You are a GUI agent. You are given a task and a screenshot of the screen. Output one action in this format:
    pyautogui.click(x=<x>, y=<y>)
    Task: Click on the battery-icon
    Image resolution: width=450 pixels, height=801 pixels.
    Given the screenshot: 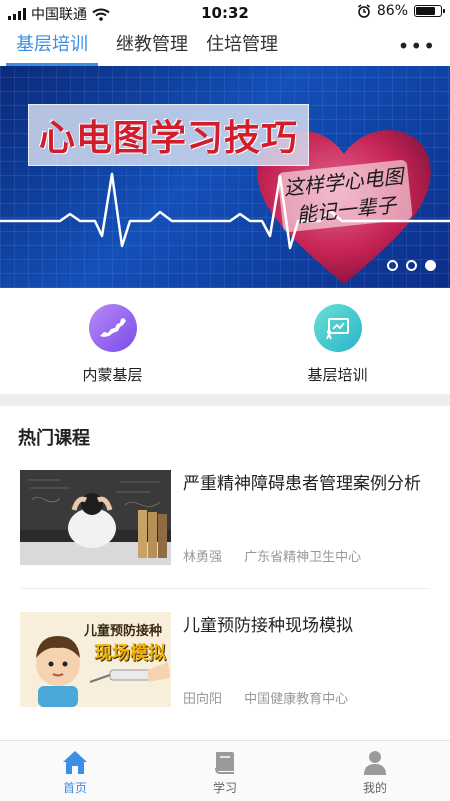 What is the action you would take?
    pyautogui.click(x=429, y=11)
    